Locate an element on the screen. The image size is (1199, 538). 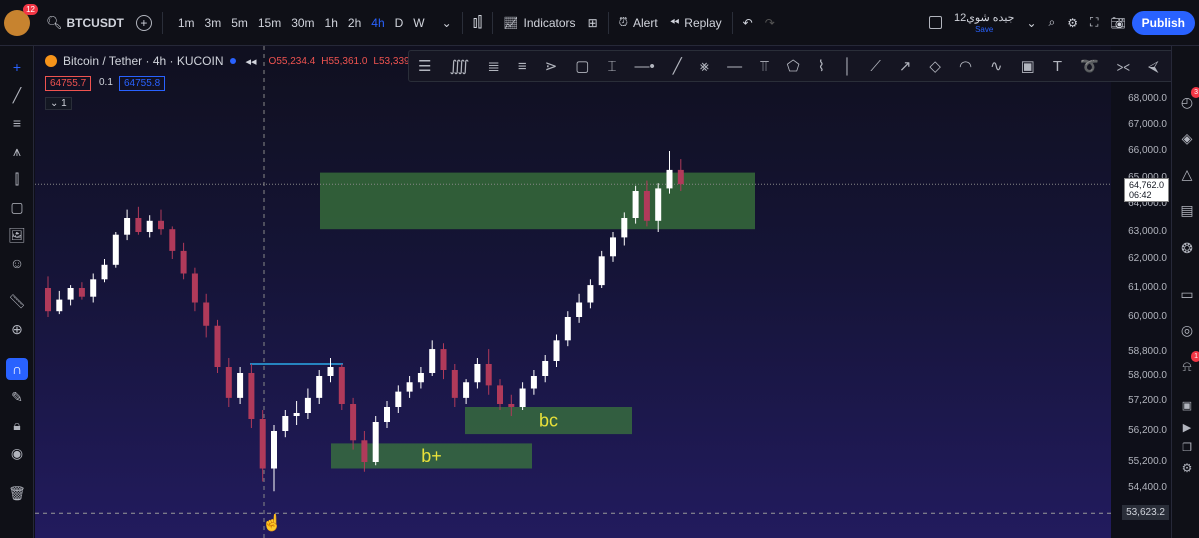
trend-angle-icon: ⟋ is located at coordinates (875, 66).